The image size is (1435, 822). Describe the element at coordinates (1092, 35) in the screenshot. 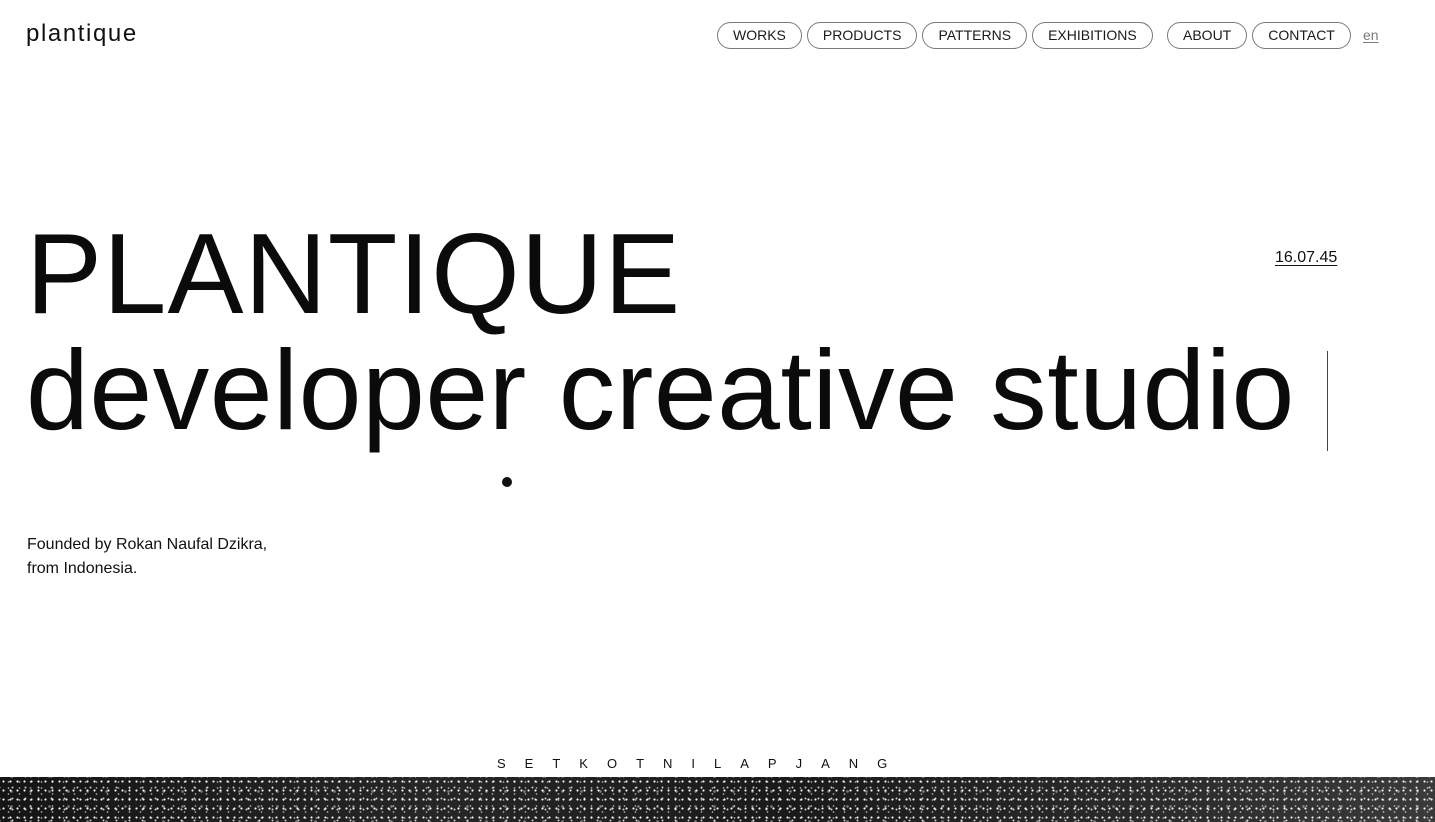

I see `nav-exhibitions-button: EXHIBITIONS` at that location.